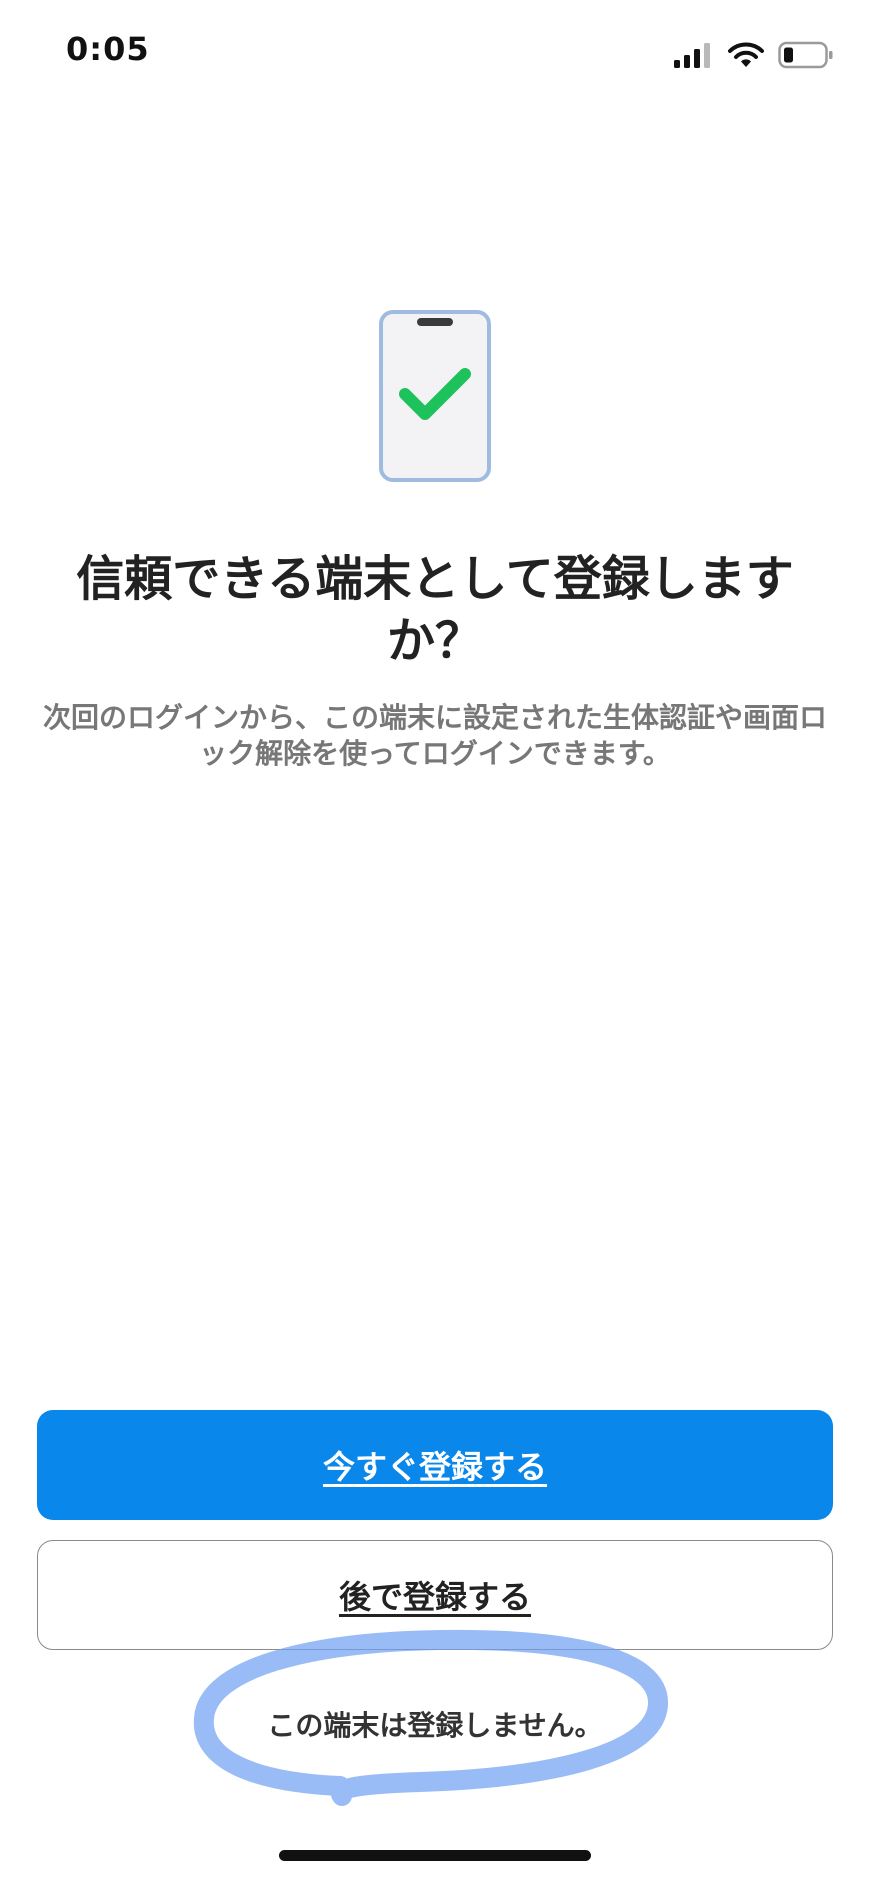 Image resolution: width=870 pixels, height=1882 pixels. What do you see at coordinates (435, 396) in the screenshot?
I see `smartphone-check-icon` at bounding box center [435, 396].